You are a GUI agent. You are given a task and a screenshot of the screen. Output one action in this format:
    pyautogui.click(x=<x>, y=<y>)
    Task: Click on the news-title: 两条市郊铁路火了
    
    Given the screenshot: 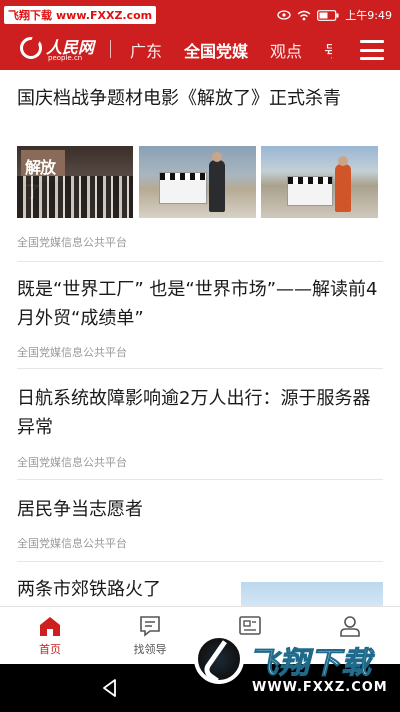 What is the action you would take?
    pyautogui.click(x=123, y=589)
    